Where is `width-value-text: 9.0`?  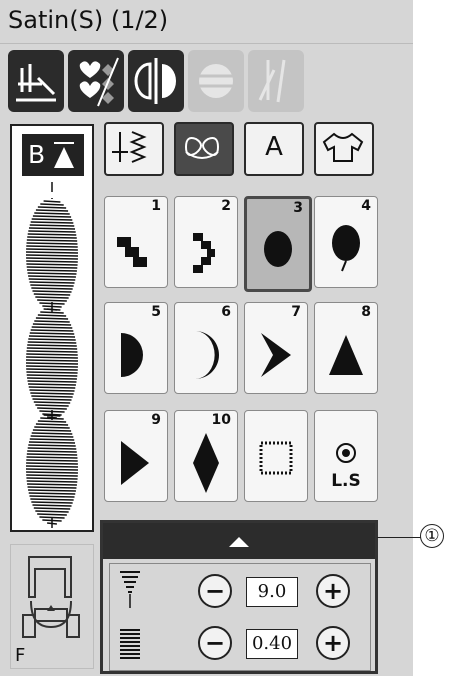 width-value-text: 9.0 is located at coordinates (272, 591).